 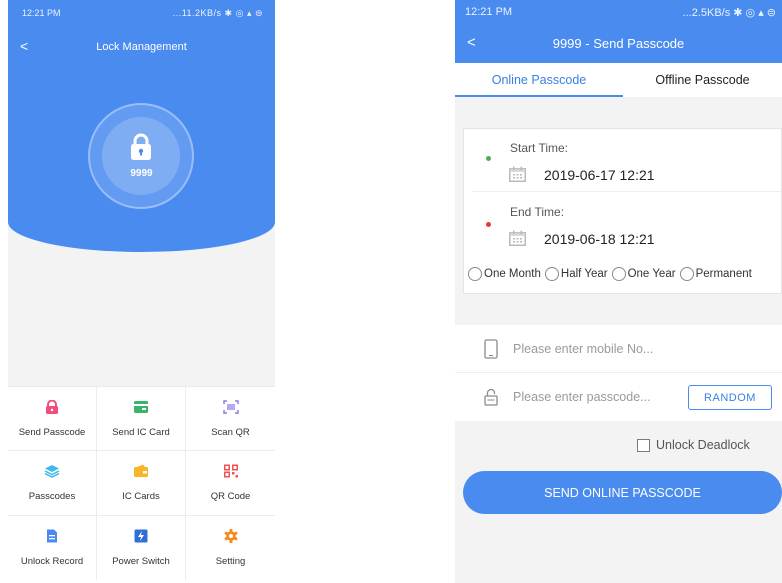 I want to click on start-time-value: 2019-06-17 12:21, so click(x=599, y=175).